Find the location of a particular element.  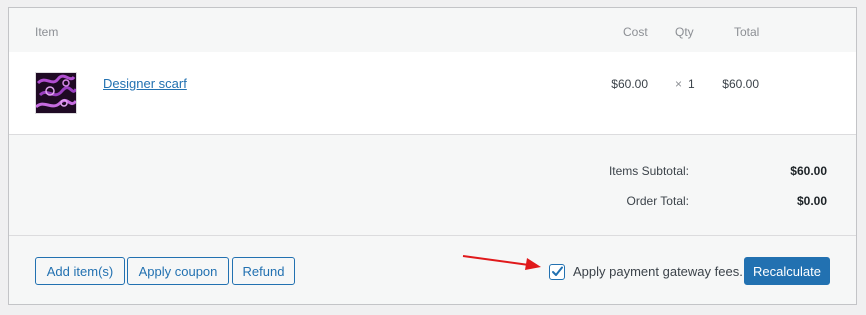

header-cost: Cost is located at coordinates (635, 32).